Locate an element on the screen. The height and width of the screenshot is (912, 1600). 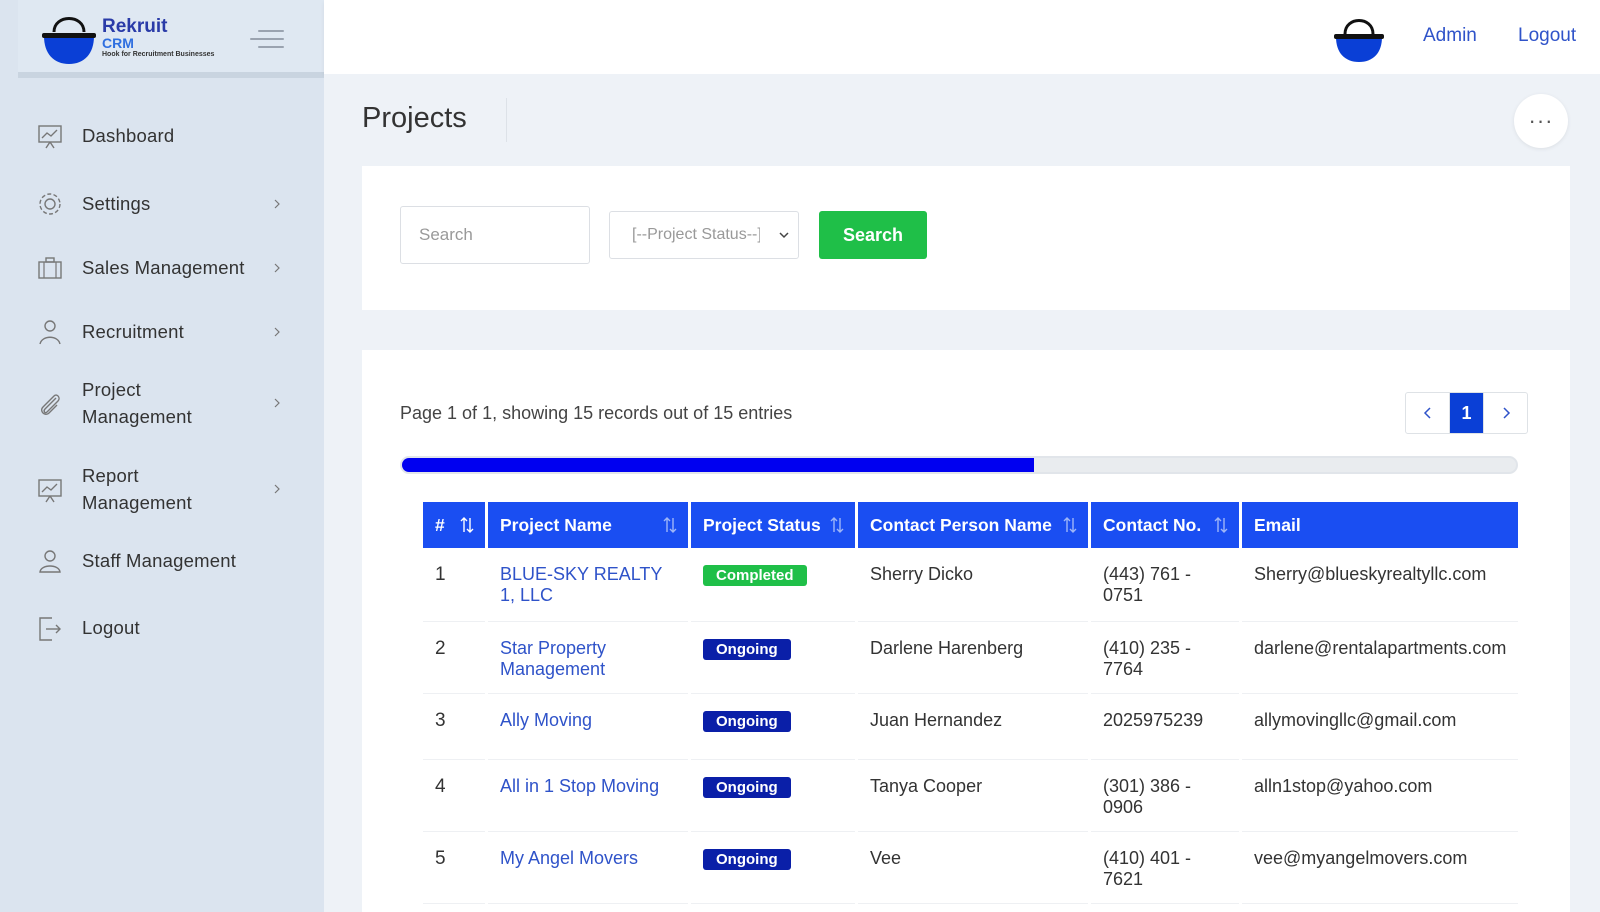
more-options-button: ··· is located at coordinates (1541, 121).